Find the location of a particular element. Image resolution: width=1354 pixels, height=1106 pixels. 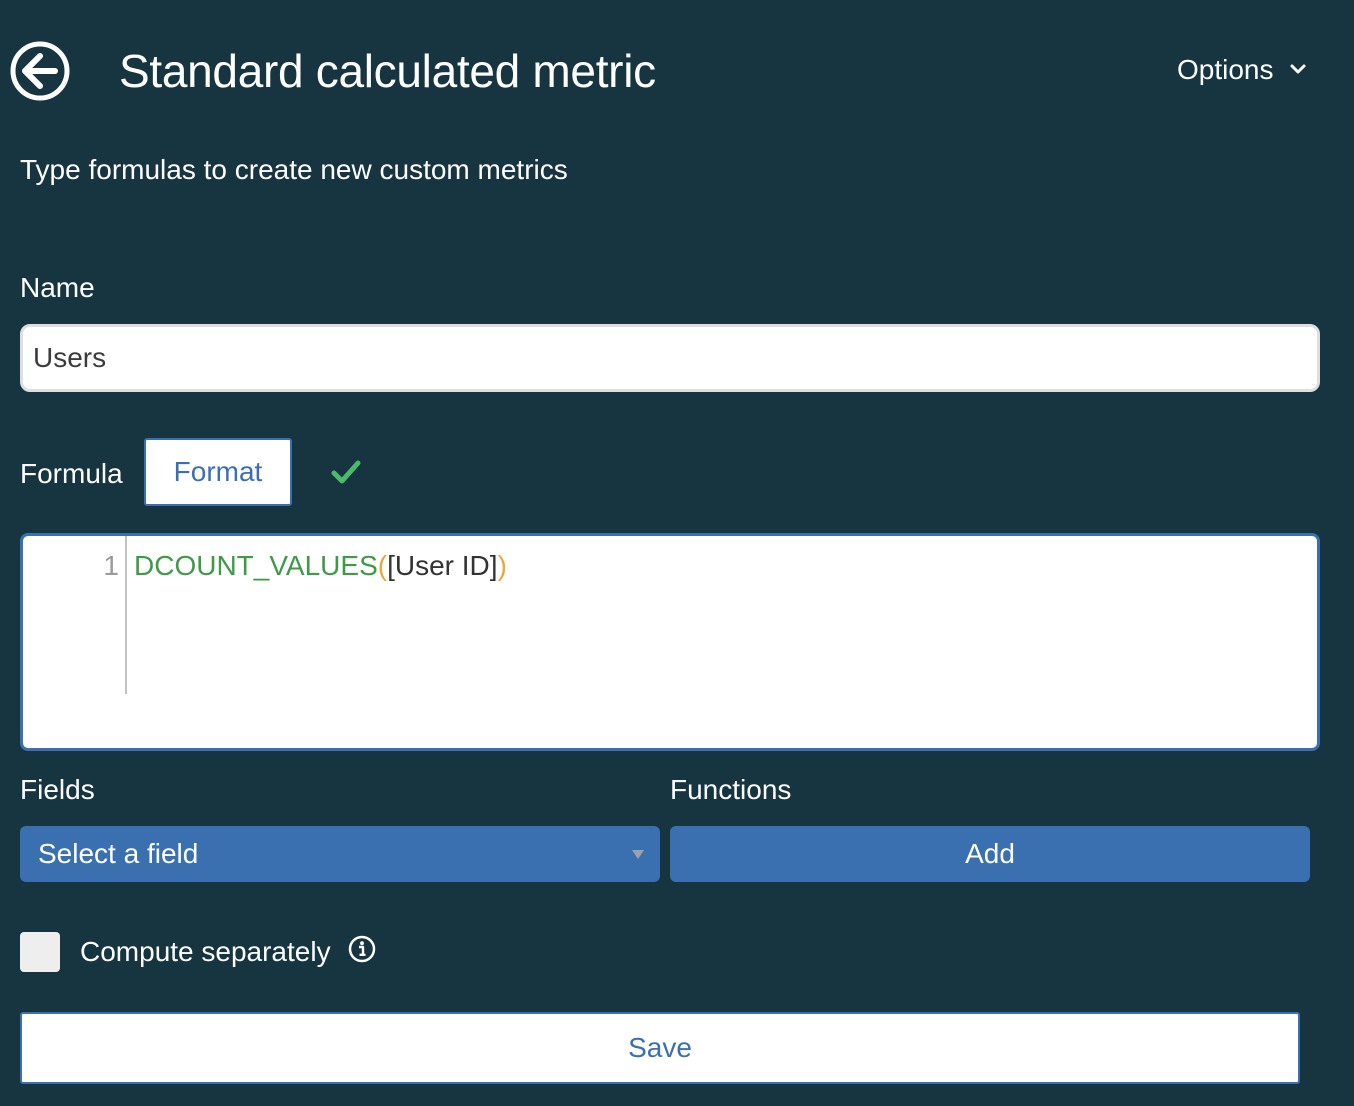

compute-separately-checkbox is located at coordinates (40, 952).